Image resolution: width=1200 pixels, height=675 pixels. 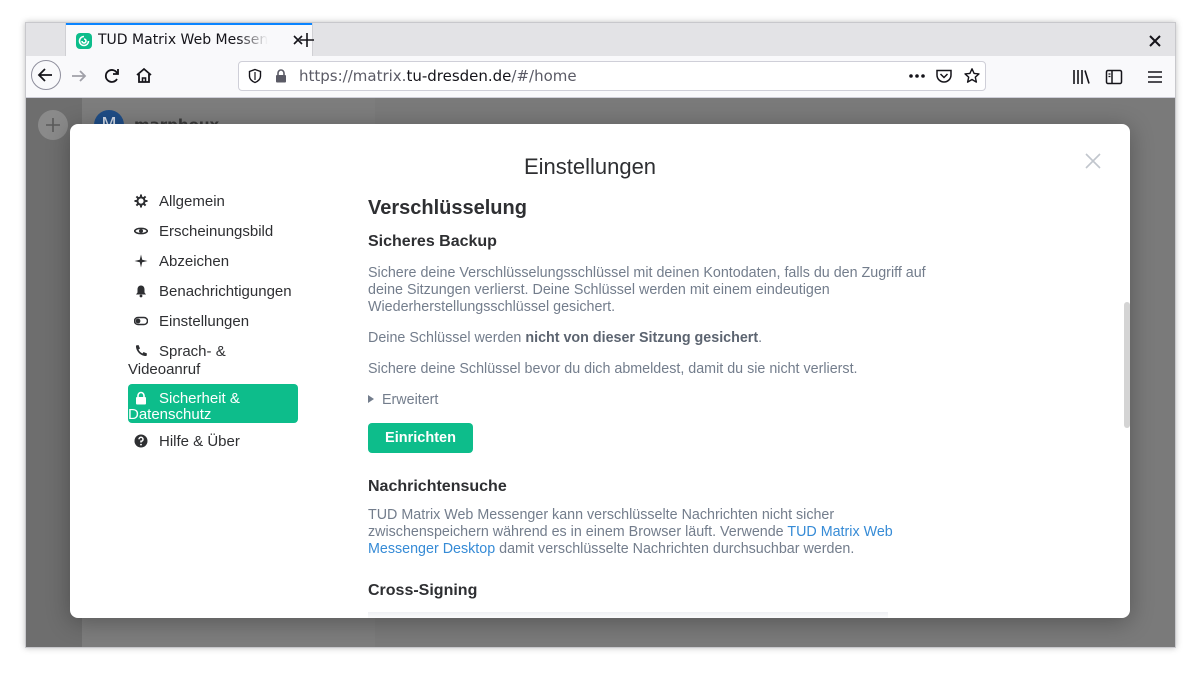 I want to click on browser-tab: TUD Matrix Web Messenger, so click(x=189, y=39).